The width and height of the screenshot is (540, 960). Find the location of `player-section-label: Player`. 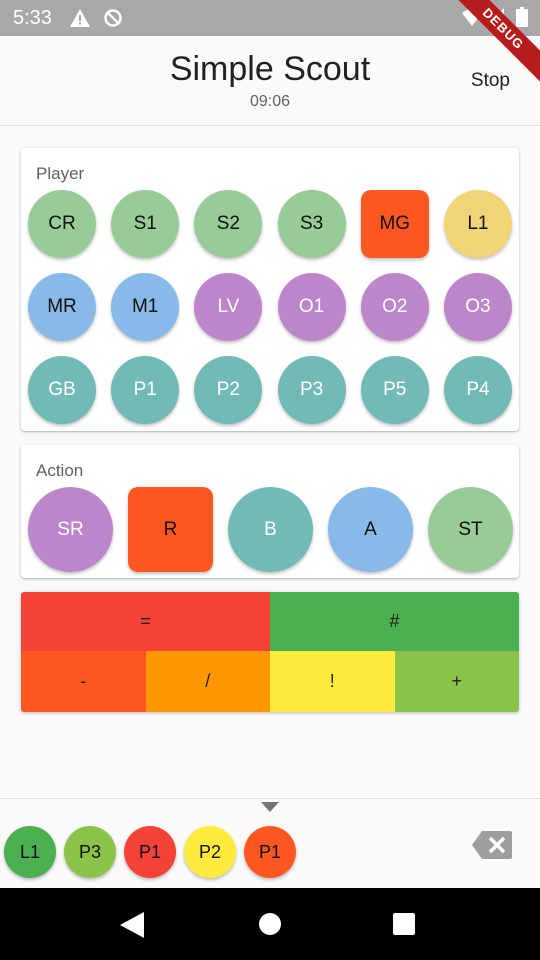

player-section-label: Player is located at coordinates (60, 173).